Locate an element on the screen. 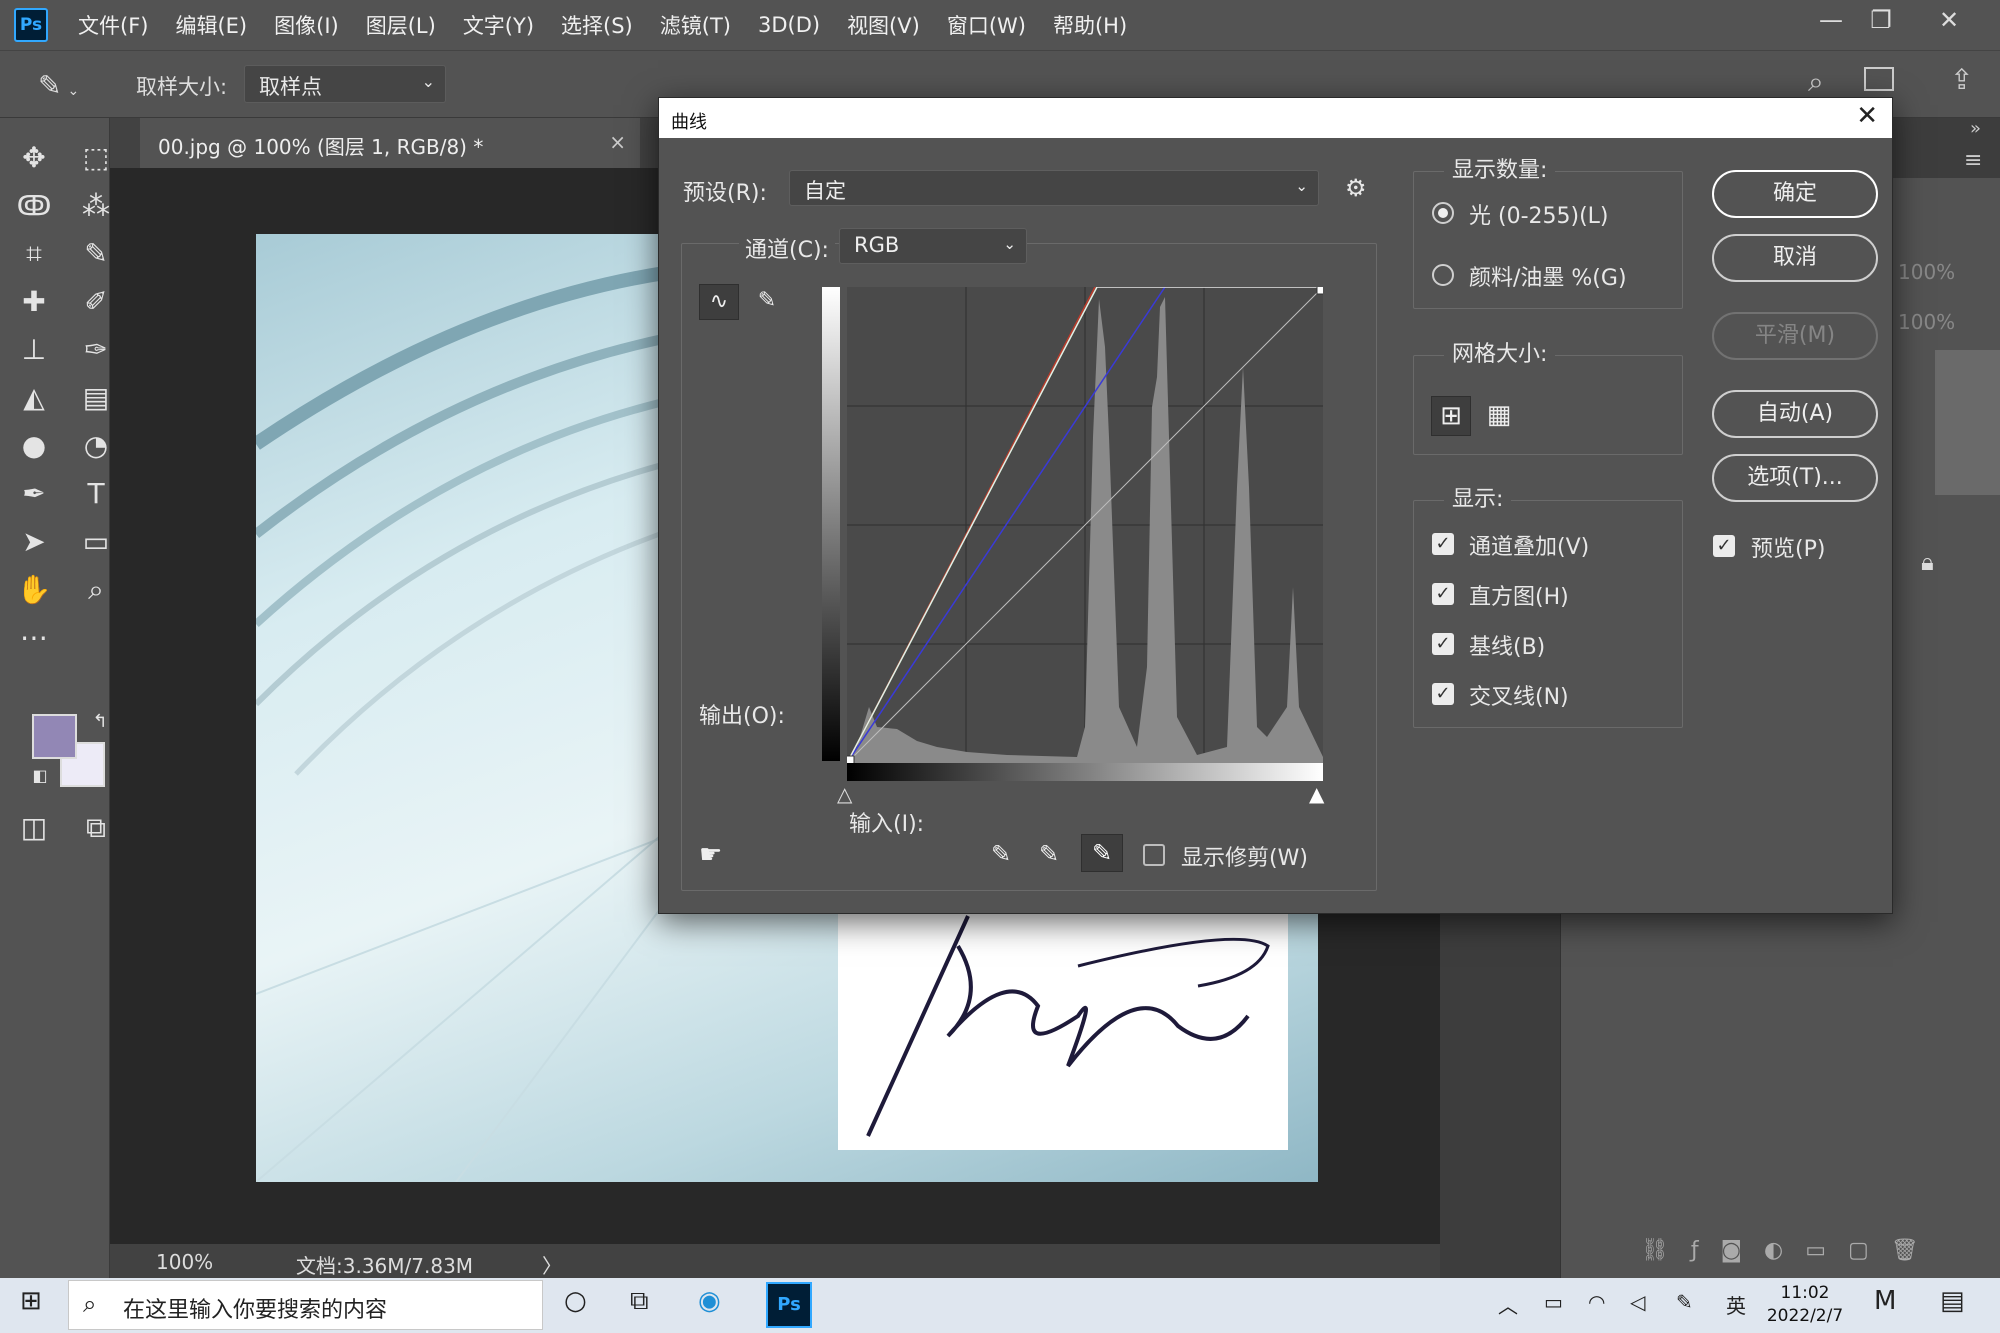 Image resolution: width=2000 pixels, height=1333 pixels. show-options-title: 显示: is located at coordinates (1478, 497).